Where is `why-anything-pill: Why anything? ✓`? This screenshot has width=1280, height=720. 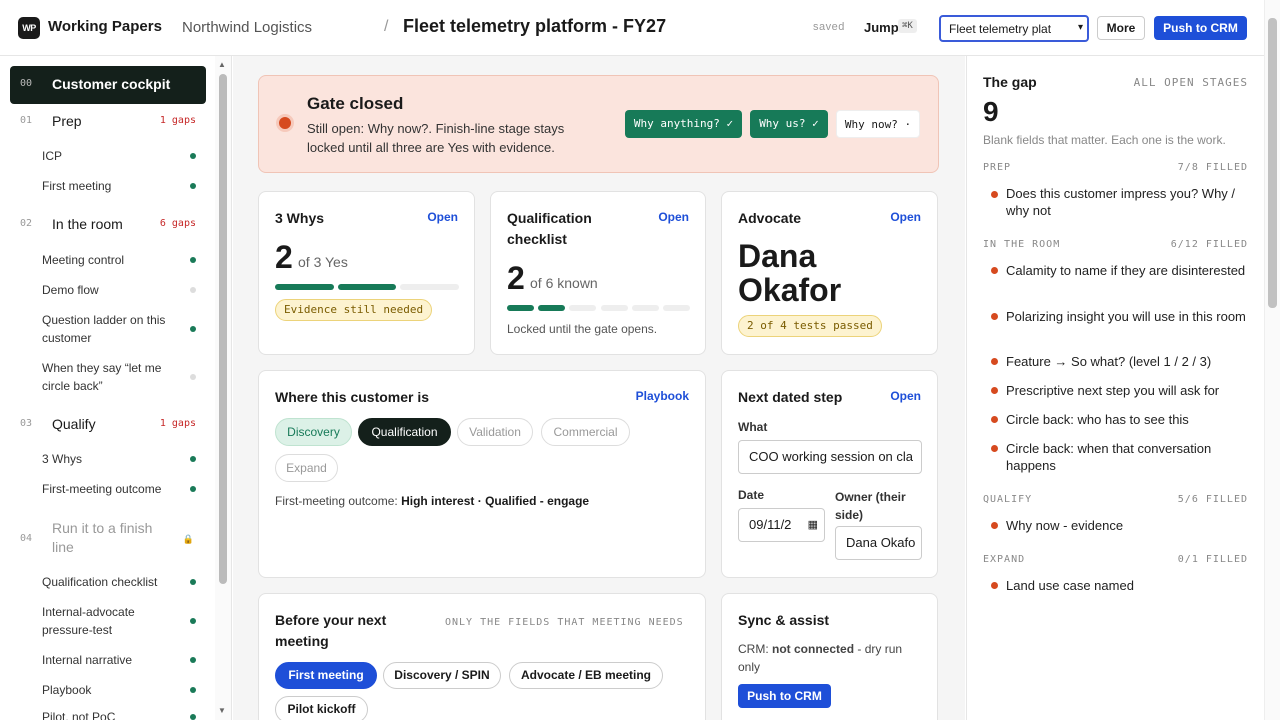
why-anything-pill: Why anything? ✓ is located at coordinates (683, 124).